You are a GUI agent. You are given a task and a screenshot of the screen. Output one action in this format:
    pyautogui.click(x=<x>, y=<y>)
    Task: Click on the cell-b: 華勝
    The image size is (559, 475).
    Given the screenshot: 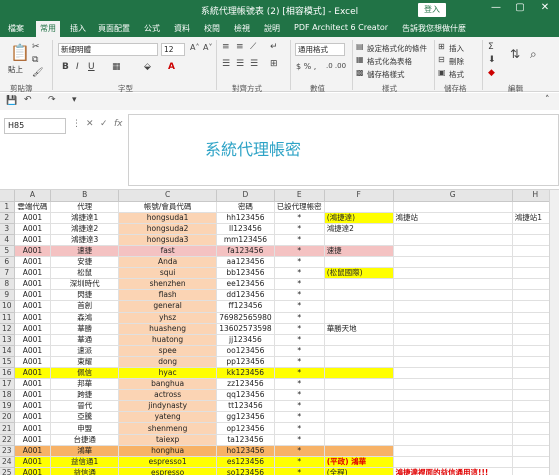 What is the action you would take?
    pyautogui.click(x=85, y=329)
    